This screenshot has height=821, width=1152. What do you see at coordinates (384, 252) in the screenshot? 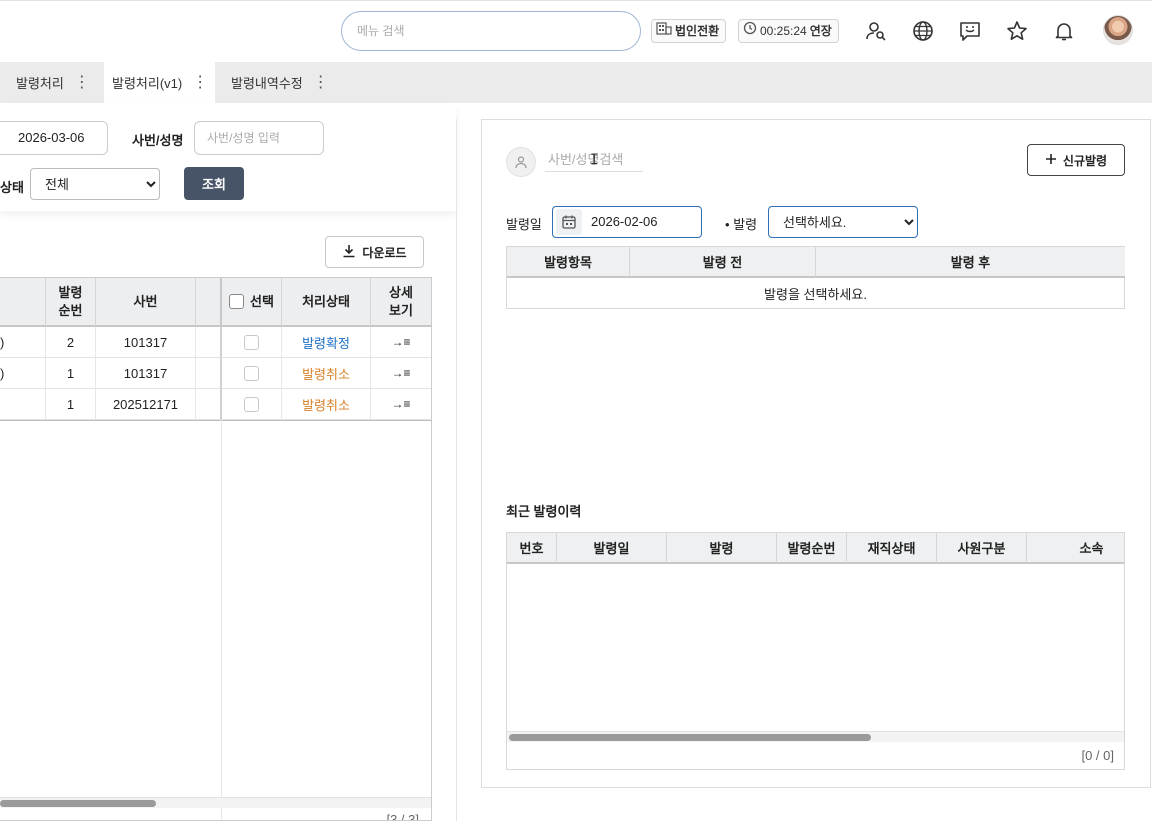
I see `download-label: 다운로드` at bounding box center [384, 252].